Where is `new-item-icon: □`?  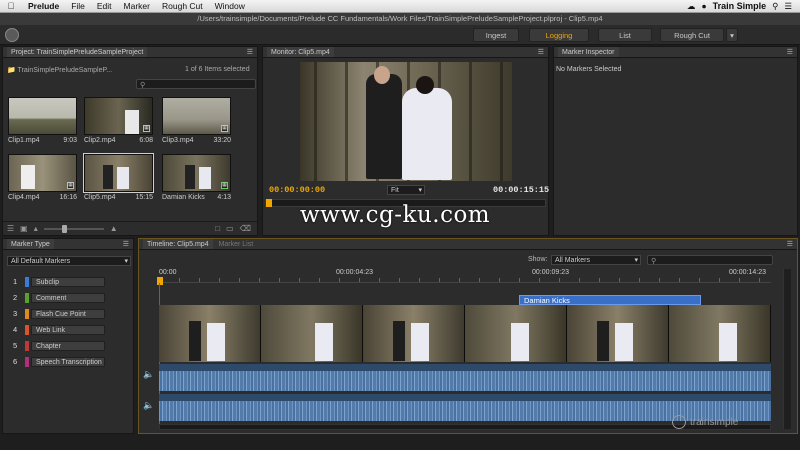 new-item-icon: □ is located at coordinates (217, 228).